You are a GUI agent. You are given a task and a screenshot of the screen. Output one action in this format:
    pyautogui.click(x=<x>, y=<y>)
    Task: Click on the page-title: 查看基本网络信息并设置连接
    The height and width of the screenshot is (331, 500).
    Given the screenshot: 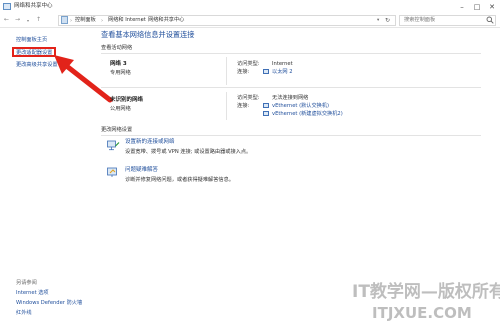 What is the action you would take?
    pyautogui.click(x=148, y=34)
    